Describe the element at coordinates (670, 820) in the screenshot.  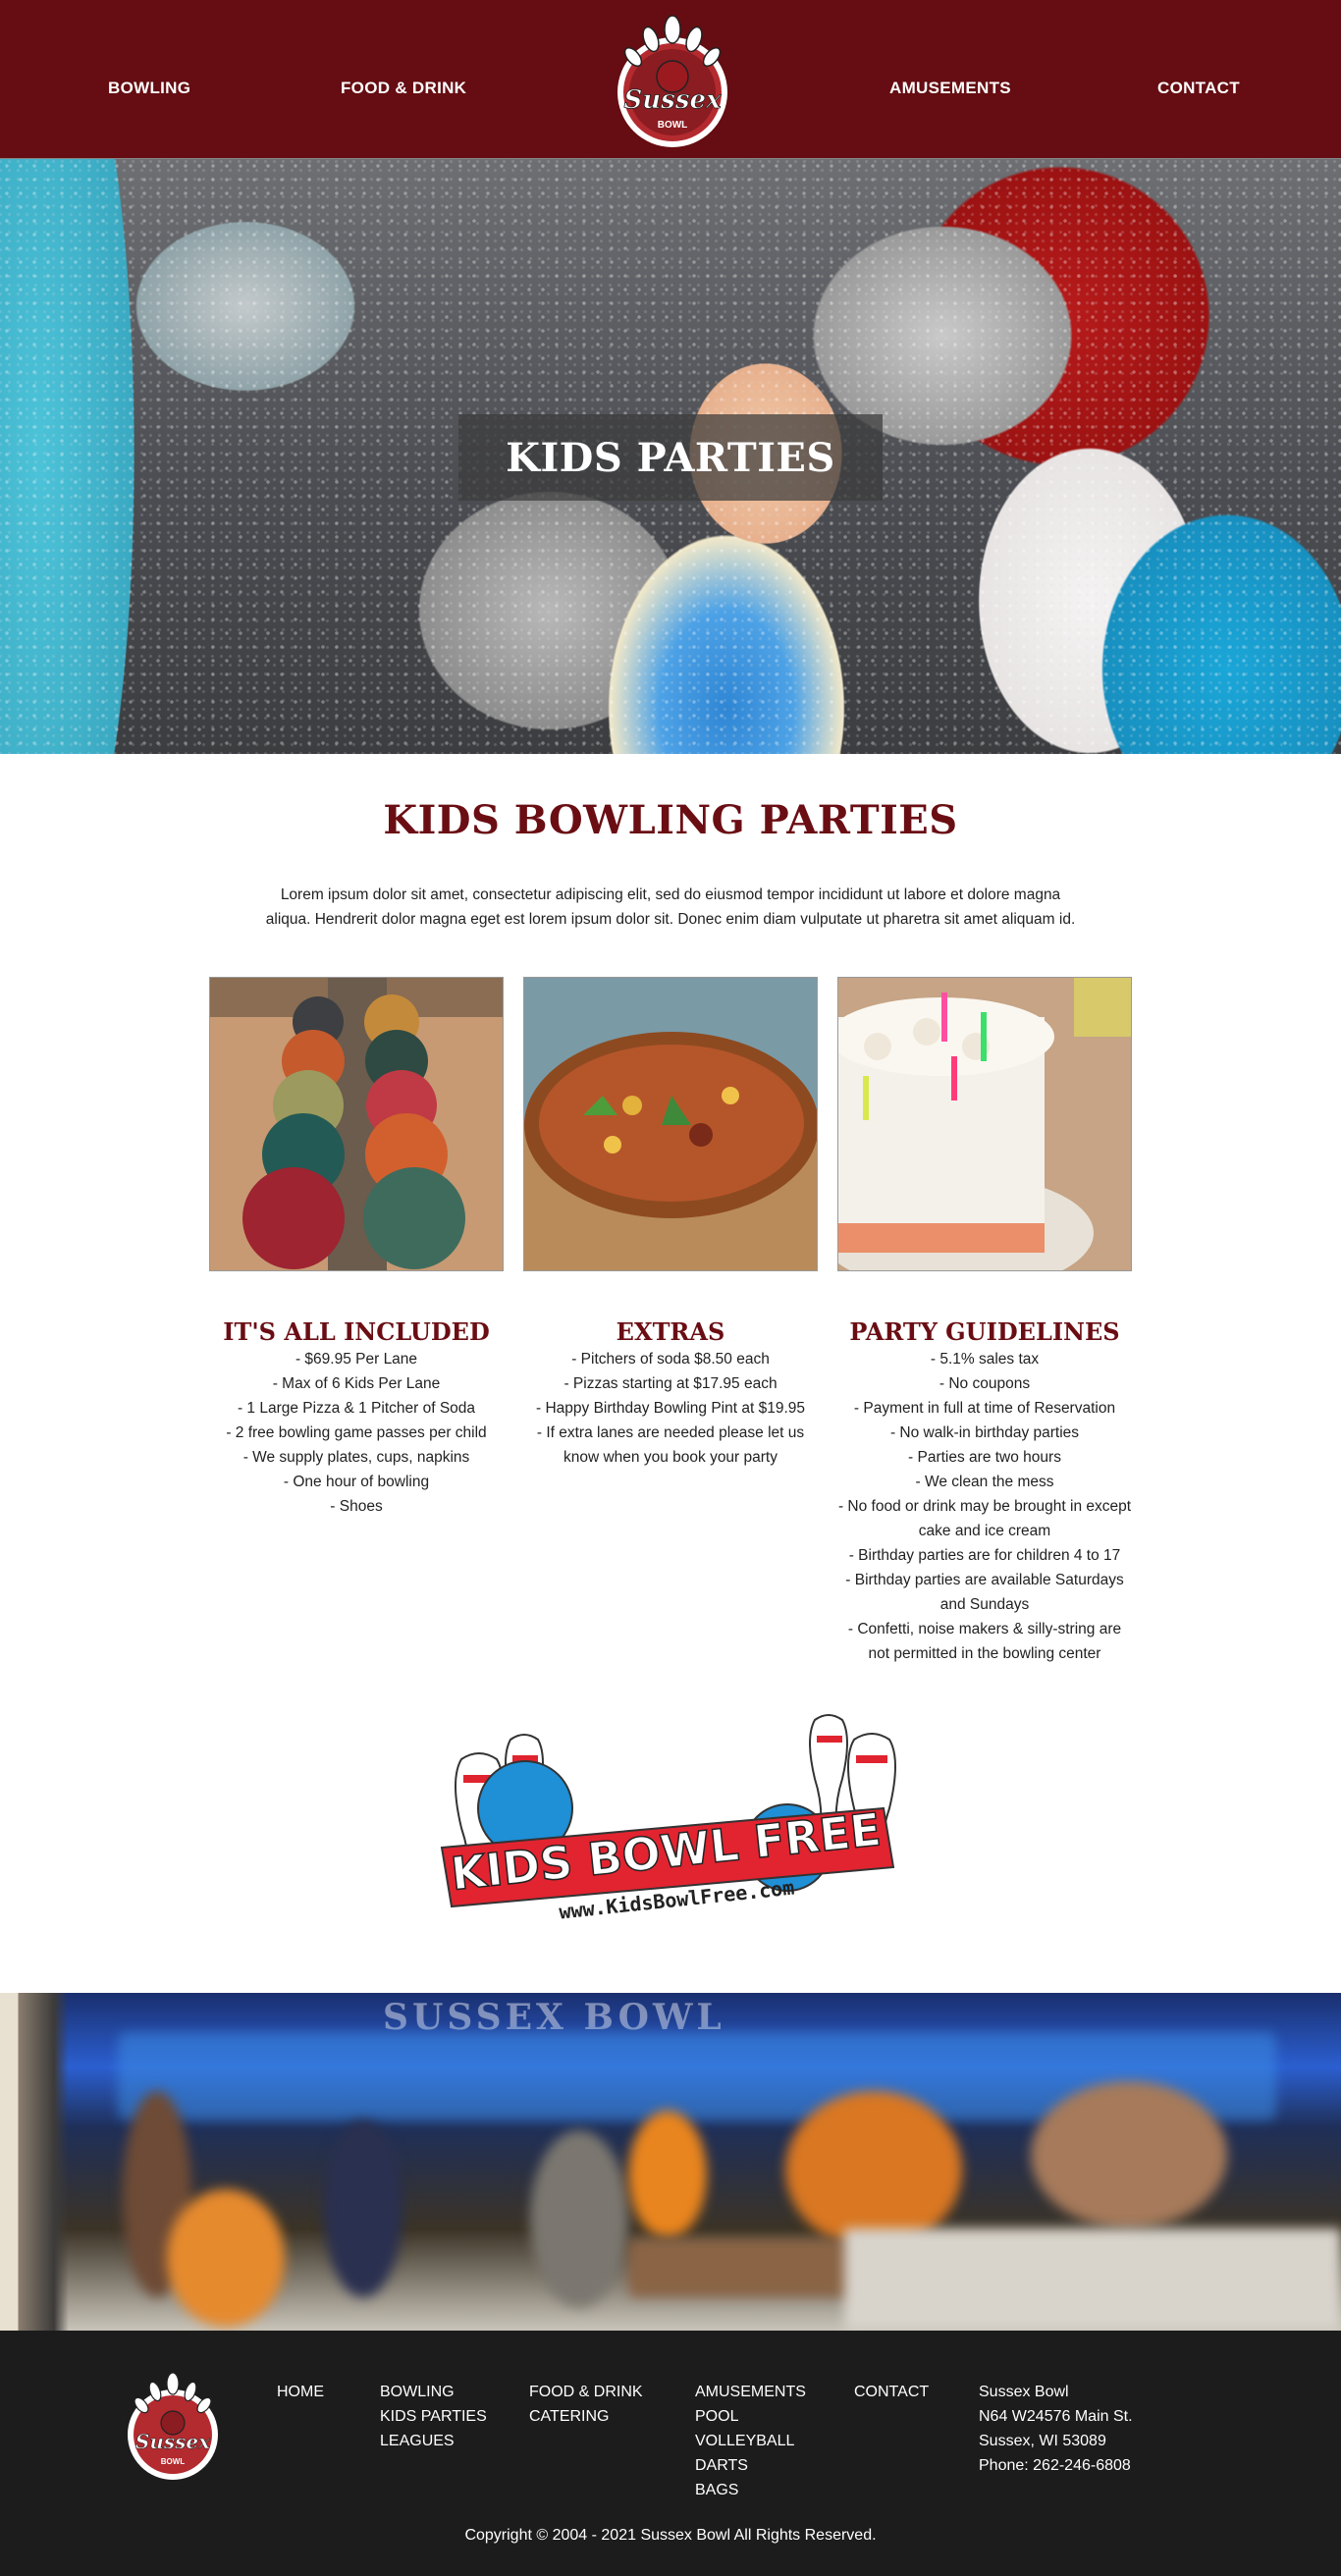
I see `page-title: KIDS BOWLING PARTIES` at that location.